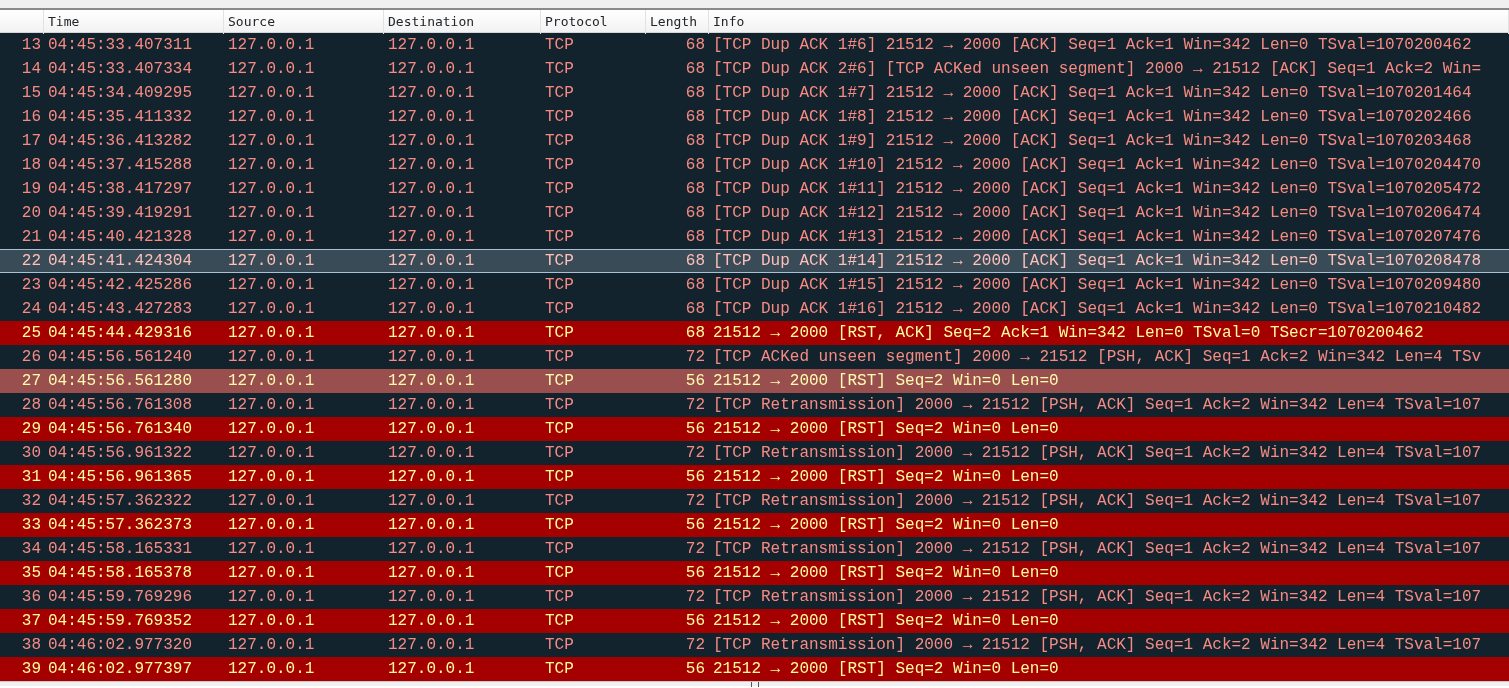 This screenshot has width=1509, height=688. Describe the element at coordinates (754, 525) in the screenshot. I see `packet-row: 33 04:45:57.362373 127.0.0.1 127.0.0.1 TCP 56 21512 → 2000 [RST] Seq=2 Win=0 Len=0` at that location.